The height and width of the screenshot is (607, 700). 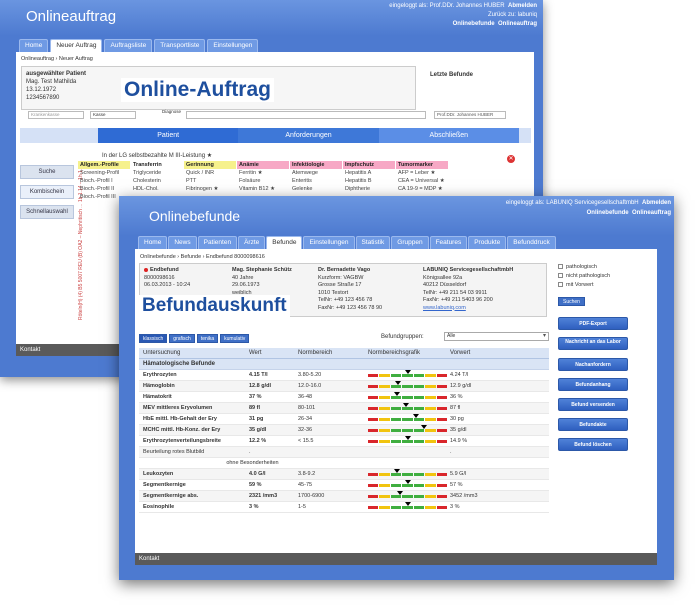 What do you see at coordinates (47, 172) in the screenshot?
I see `suche-button: Suche` at bounding box center [47, 172].